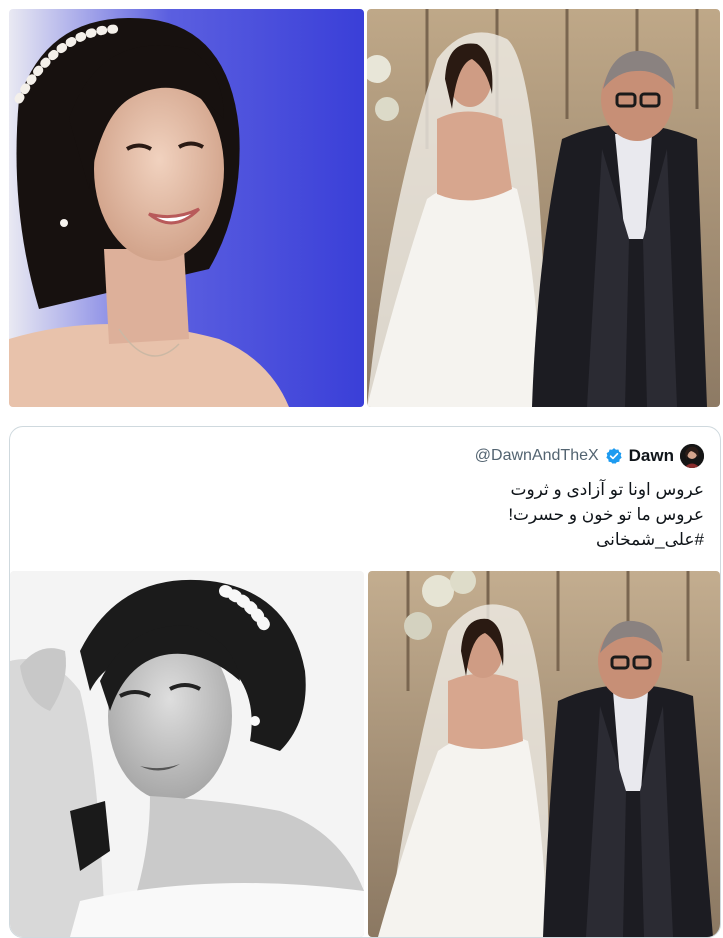  What do you see at coordinates (606, 539) in the screenshot?
I see `tweet-hashtag: #علی_شمخانی` at bounding box center [606, 539].